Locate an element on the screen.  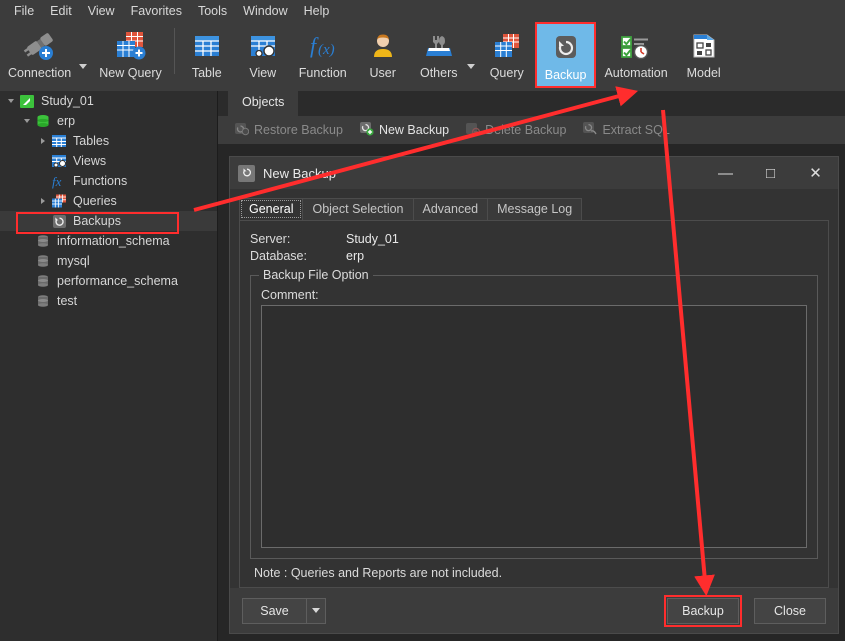
extract-sql-label: Extract SQL is located at coordinates (636, 130).